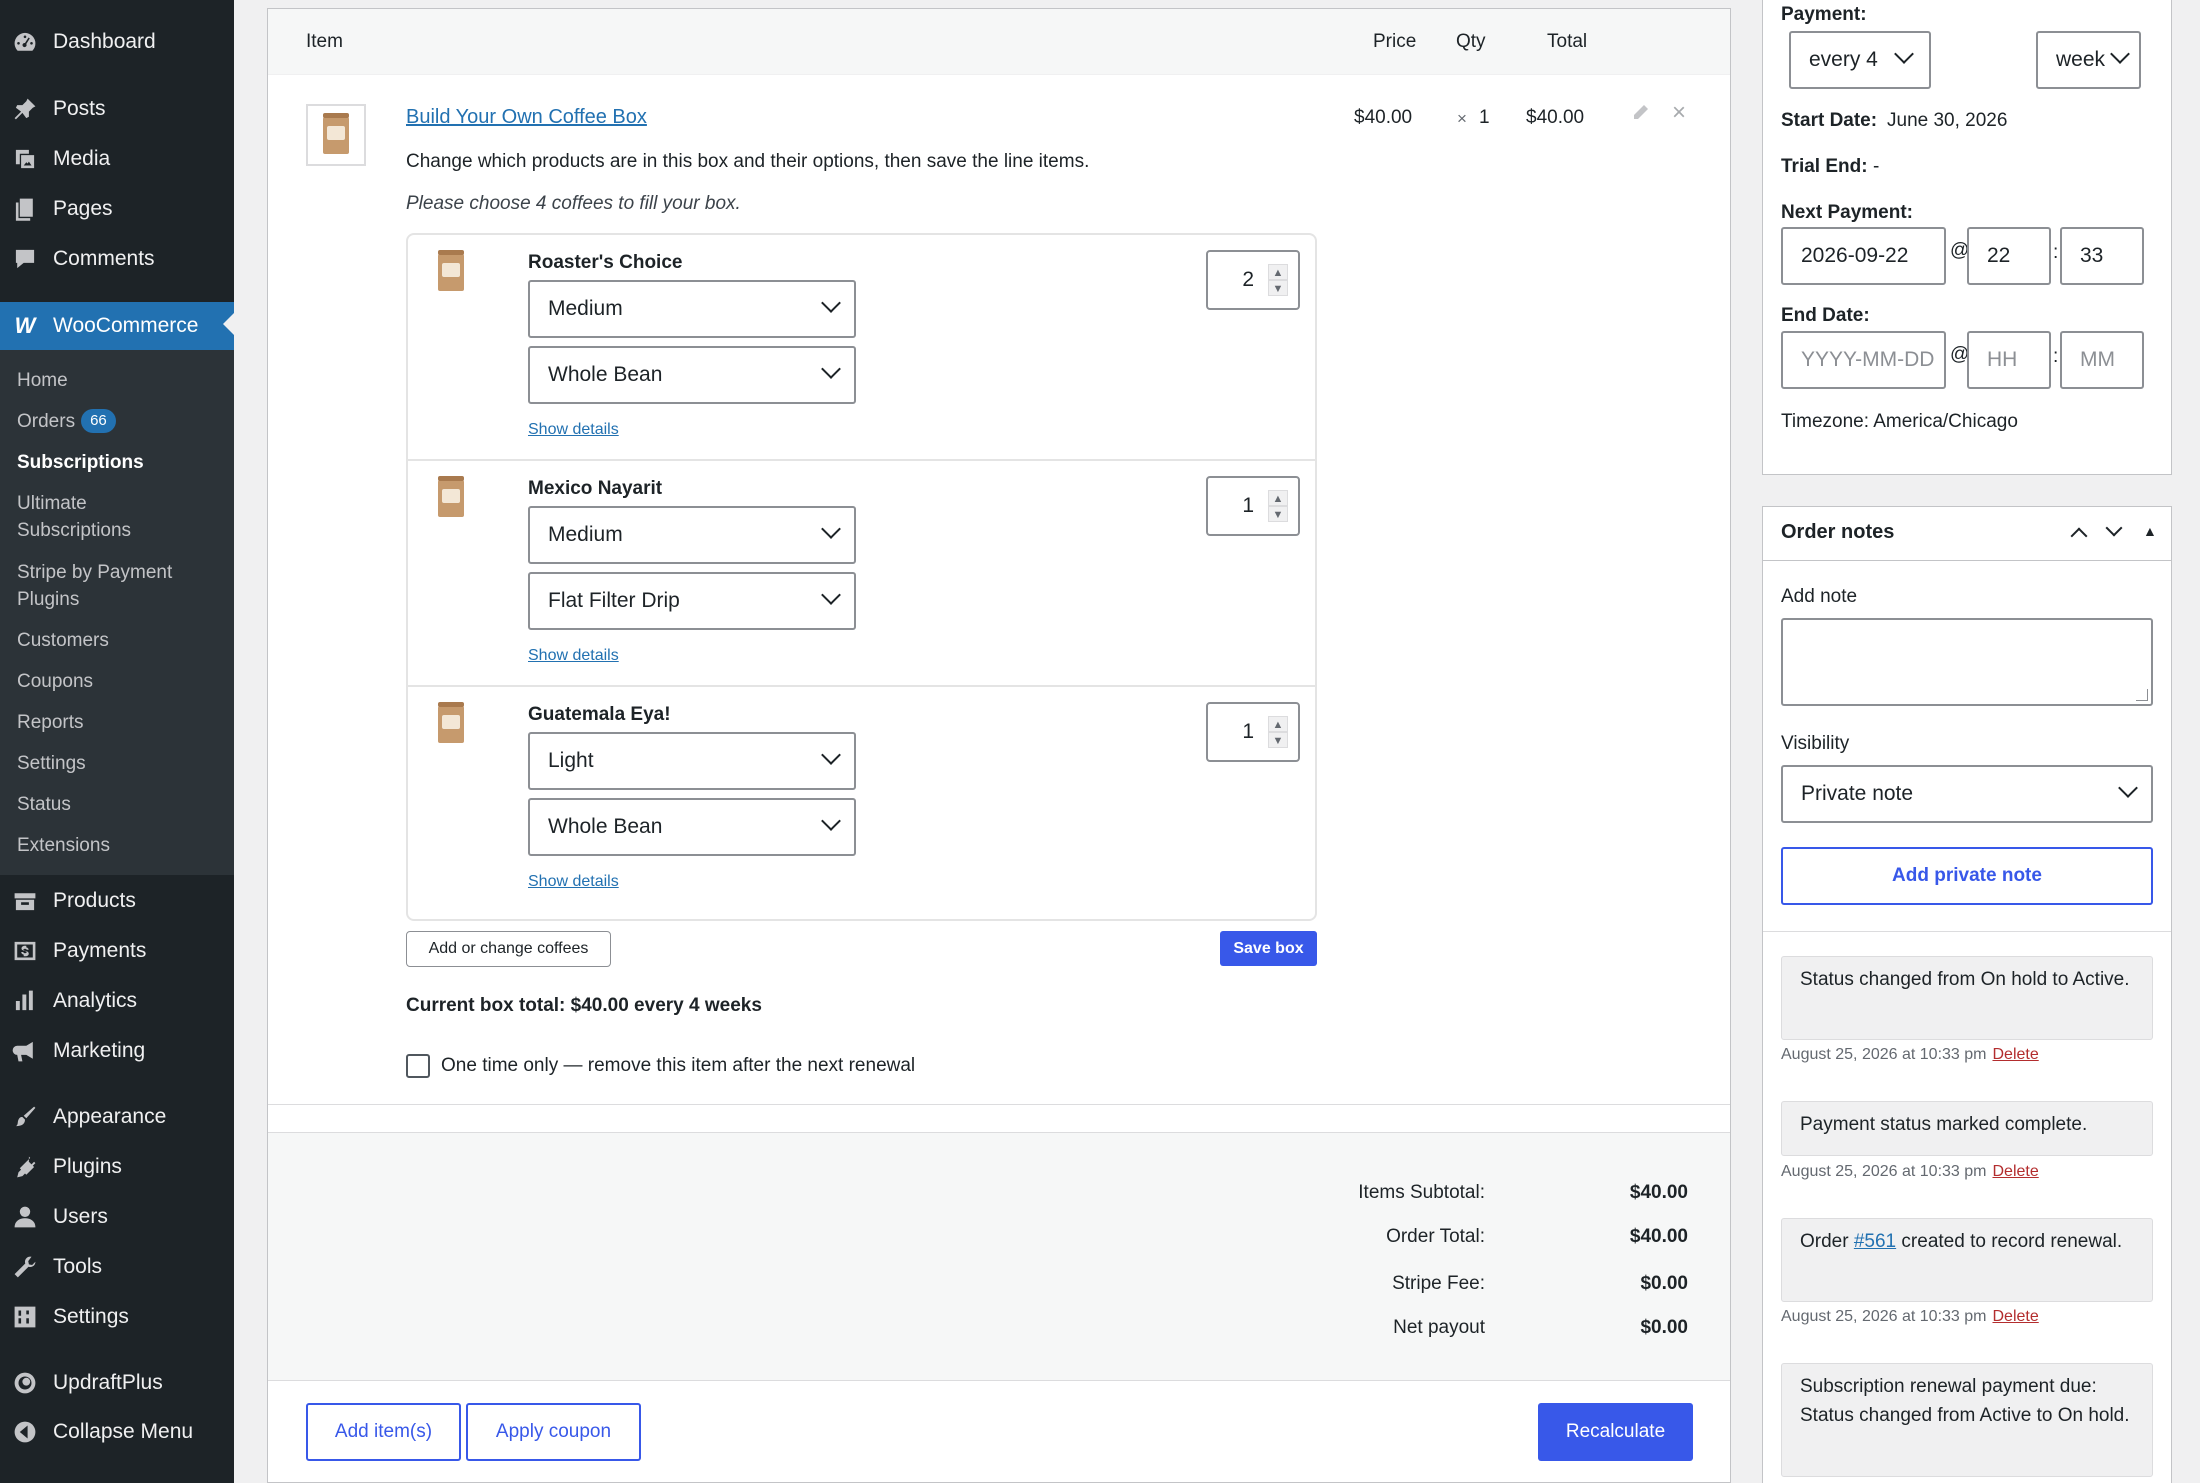 Image resolution: width=2200 pixels, height=1483 pixels. What do you see at coordinates (2128, 788) in the screenshot?
I see `chevron-down-icon` at bounding box center [2128, 788].